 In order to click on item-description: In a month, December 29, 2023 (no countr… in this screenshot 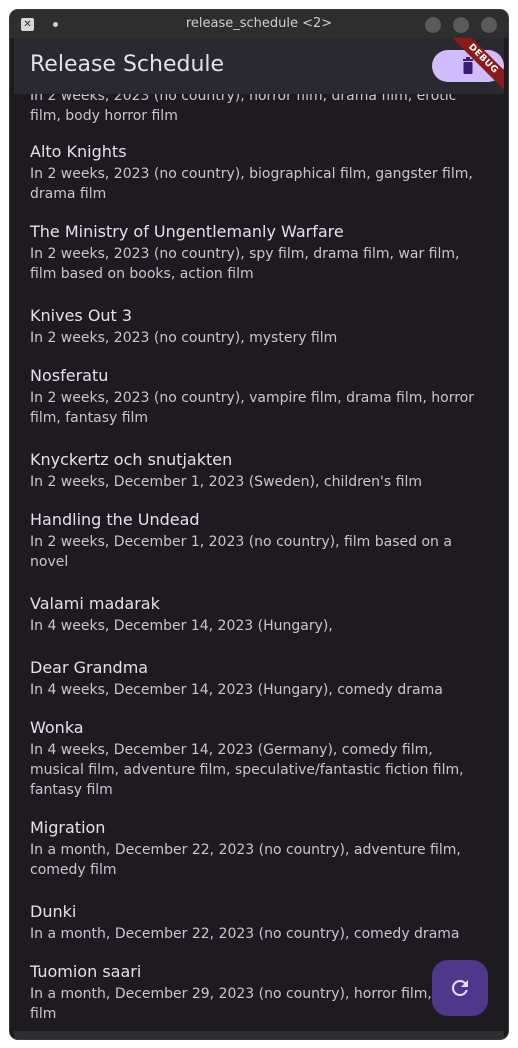, I will do `click(258, 1004)`.